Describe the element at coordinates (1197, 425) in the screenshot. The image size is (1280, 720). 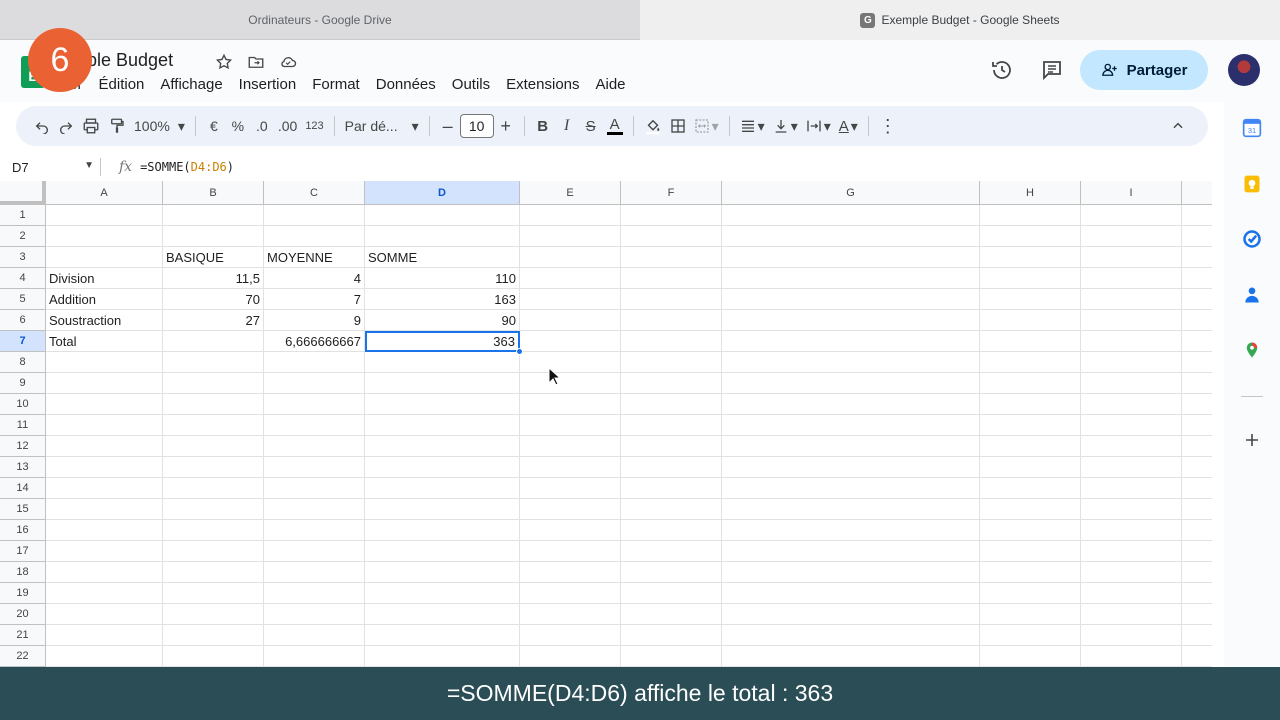
I see `cell-j11` at that location.